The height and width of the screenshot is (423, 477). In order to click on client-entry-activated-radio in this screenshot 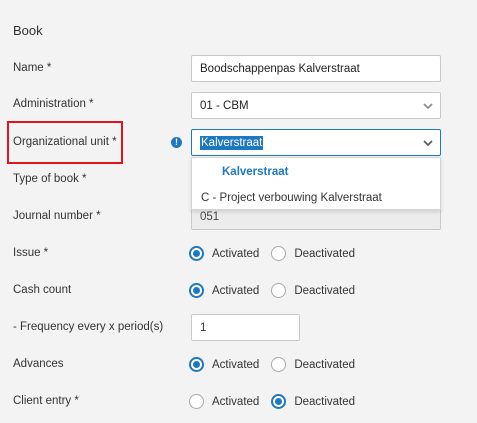, I will do `click(196, 401)`.